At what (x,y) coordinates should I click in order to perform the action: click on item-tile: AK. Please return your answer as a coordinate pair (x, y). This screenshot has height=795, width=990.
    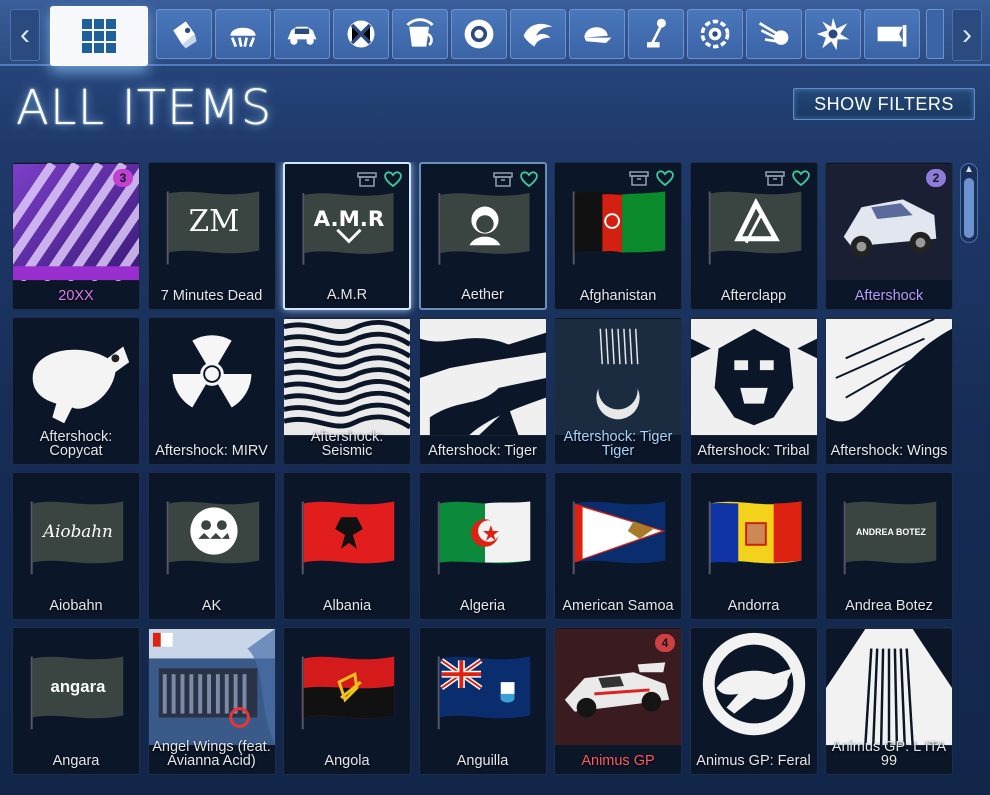
    Looking at the image, I should click on (211, 546).